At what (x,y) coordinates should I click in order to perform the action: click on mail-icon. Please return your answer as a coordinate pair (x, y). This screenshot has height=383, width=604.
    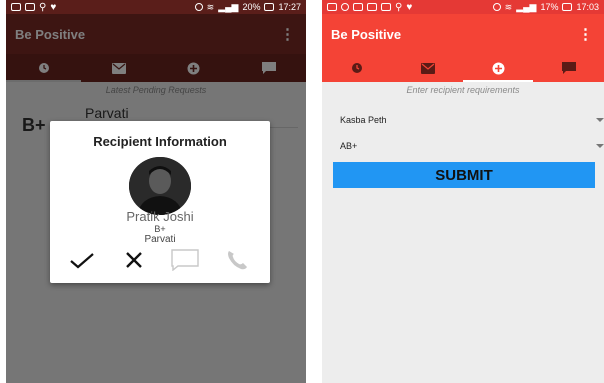
    Looking at the image, I should click on (427, 68).